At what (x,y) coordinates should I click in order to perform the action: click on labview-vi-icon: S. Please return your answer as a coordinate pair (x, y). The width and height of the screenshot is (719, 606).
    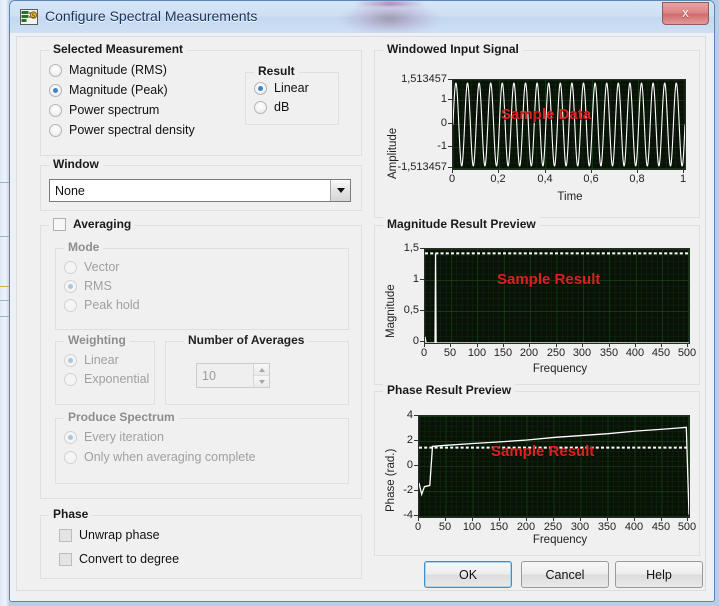
    Looking at the image, I should click on (29, 17).